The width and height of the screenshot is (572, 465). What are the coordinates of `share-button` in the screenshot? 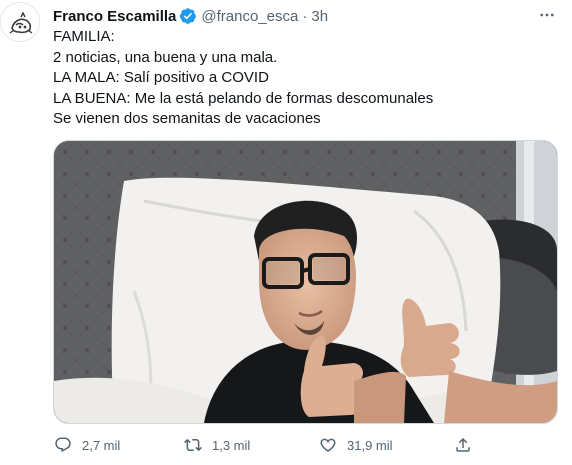 It's located at (463, 445).